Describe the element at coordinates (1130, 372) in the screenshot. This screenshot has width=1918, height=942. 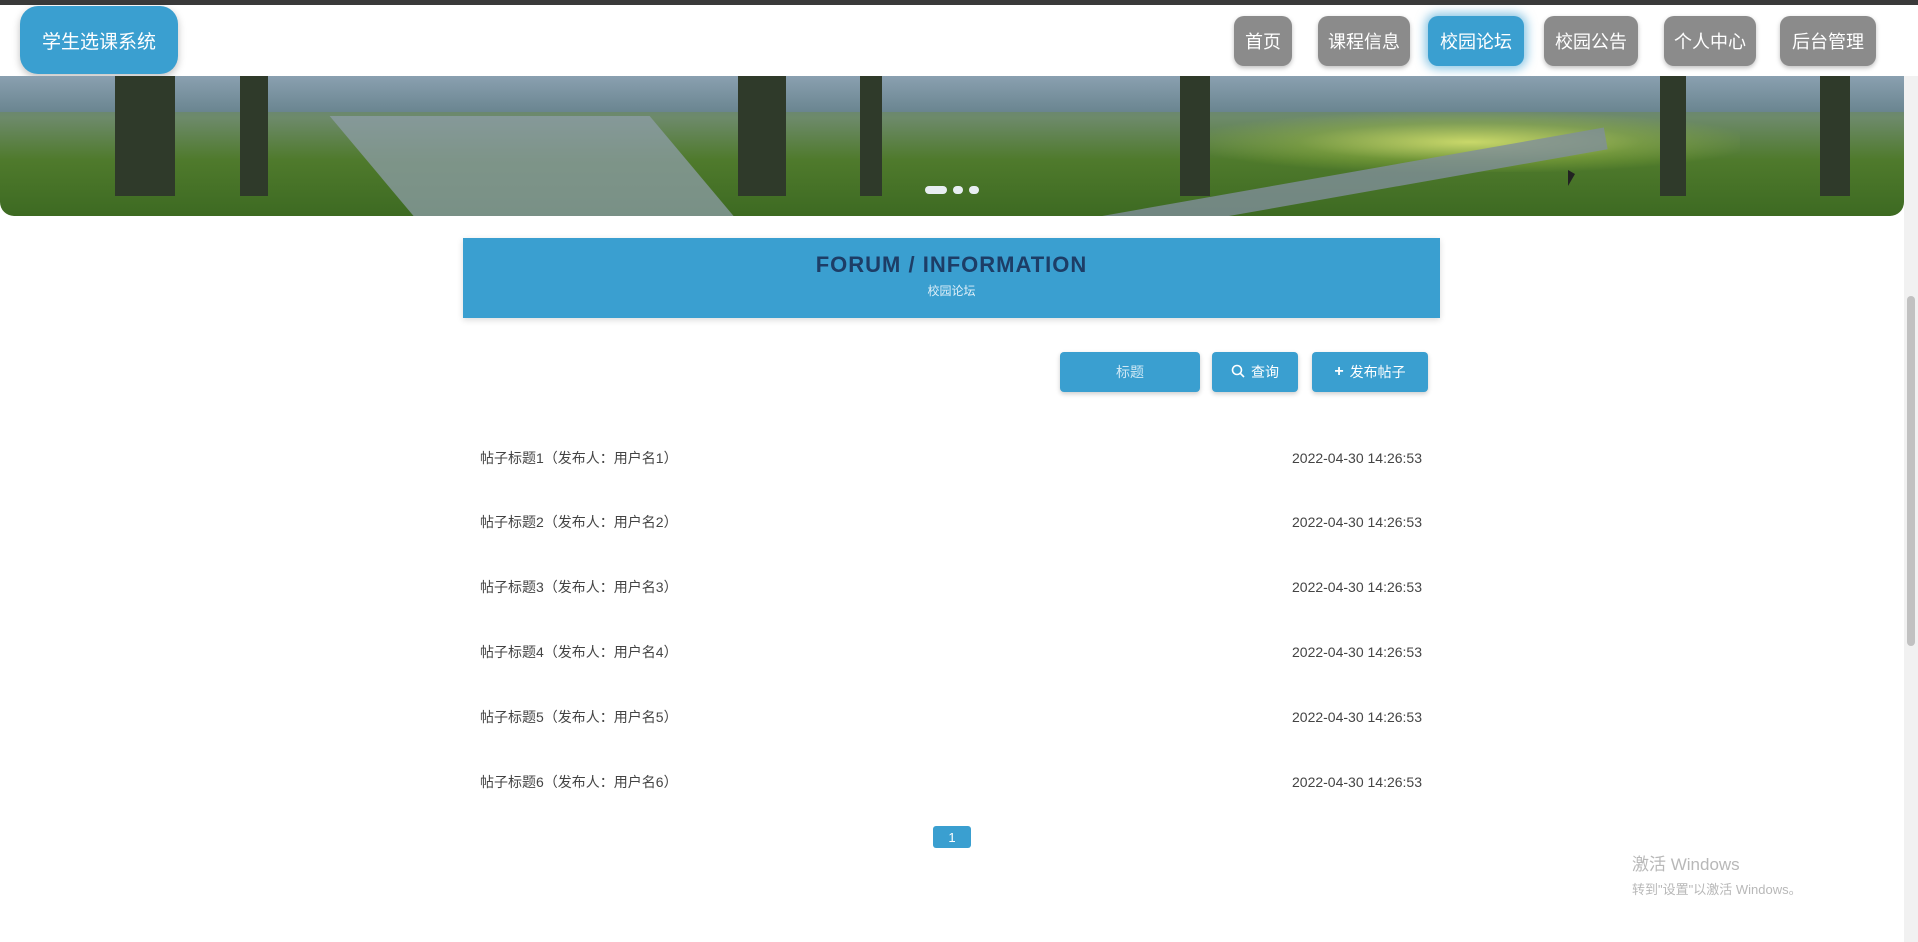
I see `search-input` at that location.